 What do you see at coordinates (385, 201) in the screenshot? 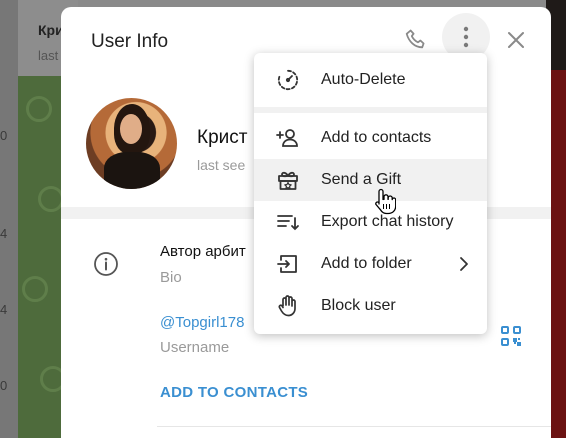
I see `hand-pointer-cursor-icon` at bounding box center [385, 201].